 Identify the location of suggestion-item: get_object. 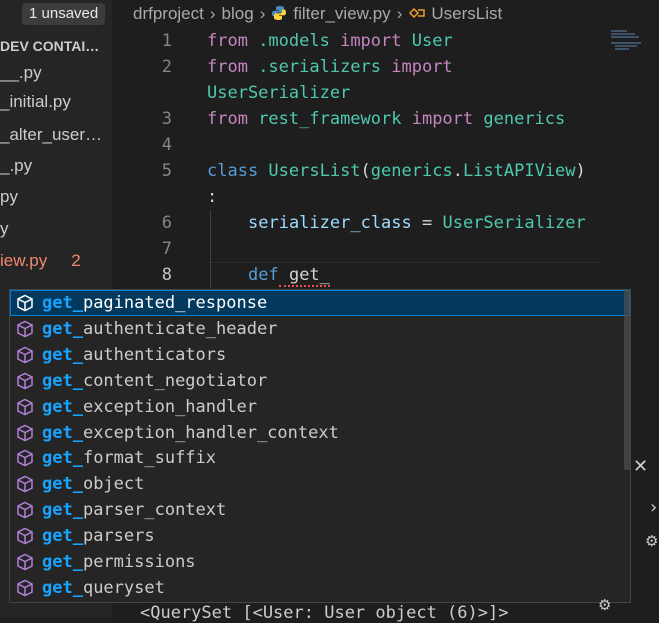
(320, 484).